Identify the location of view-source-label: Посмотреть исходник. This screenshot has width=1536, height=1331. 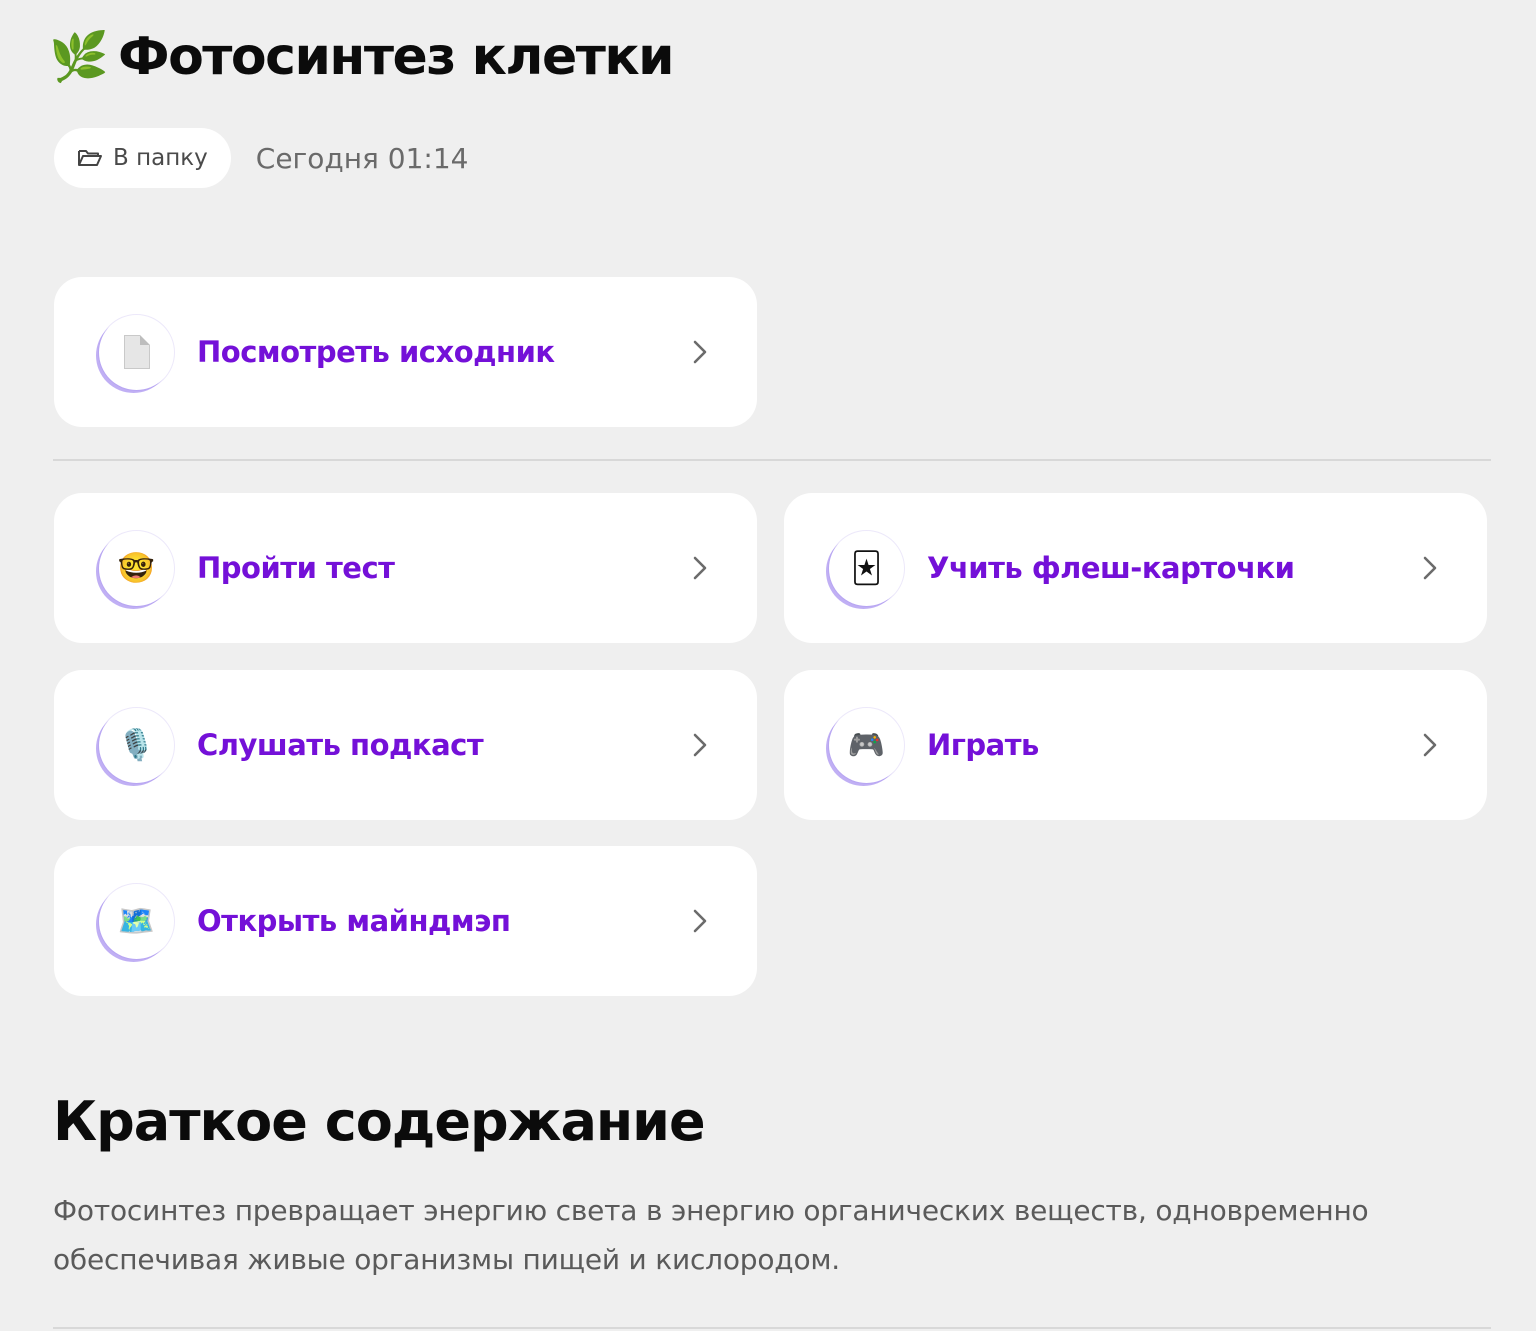
(376, 352).